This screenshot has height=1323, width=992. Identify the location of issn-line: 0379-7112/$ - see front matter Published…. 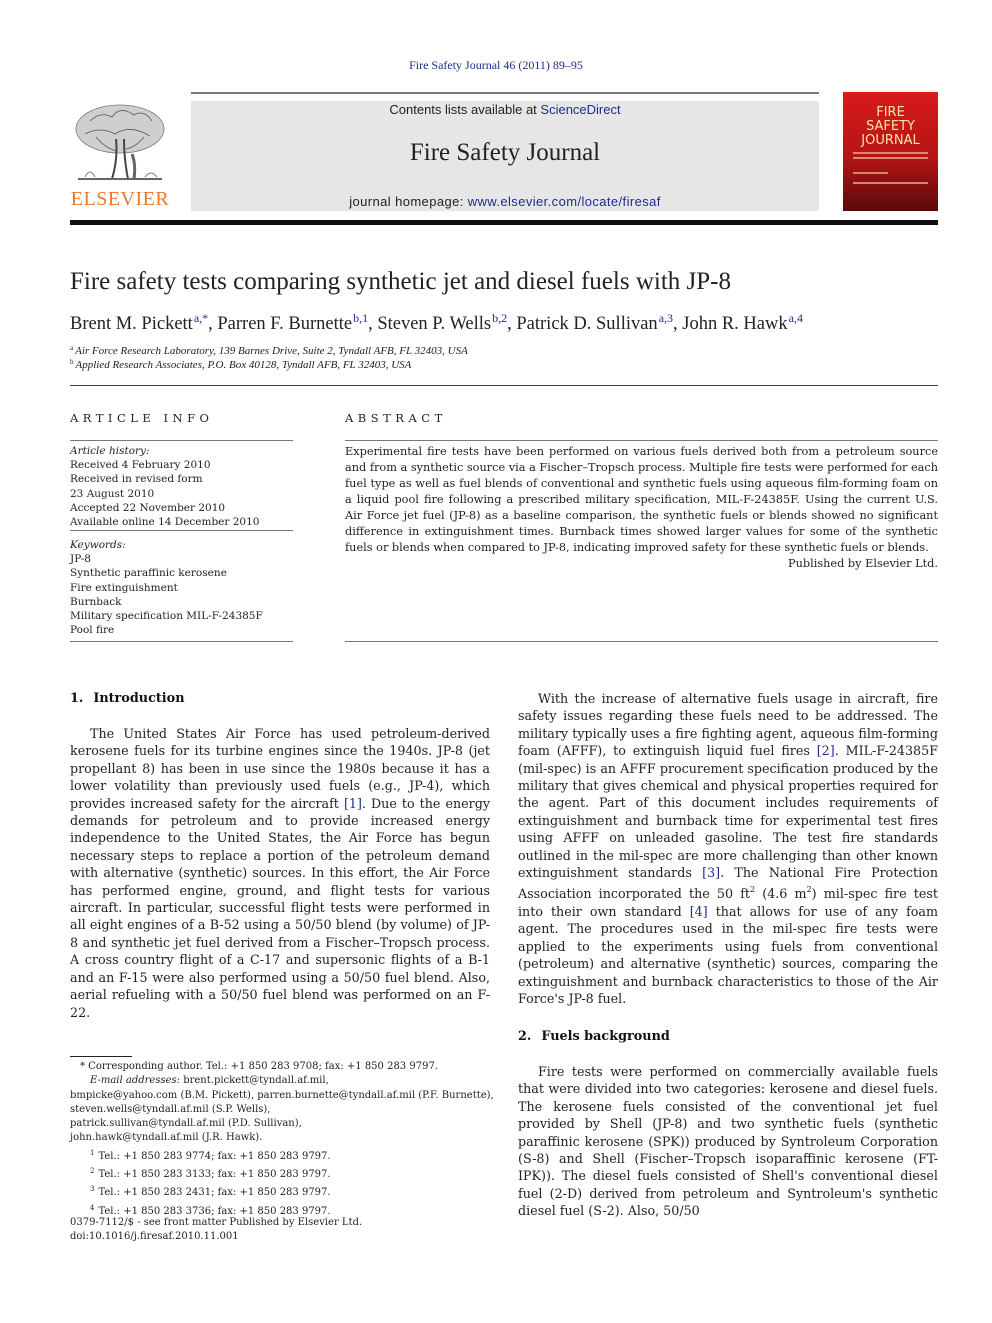
(216, 1222).